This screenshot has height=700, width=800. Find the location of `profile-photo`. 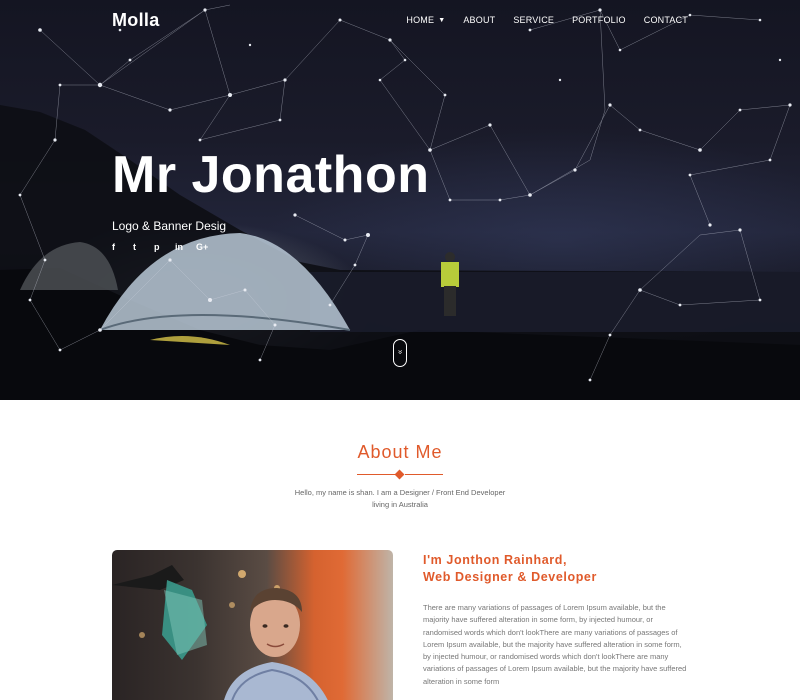

profile-photo is located at coordinates (252, 625).